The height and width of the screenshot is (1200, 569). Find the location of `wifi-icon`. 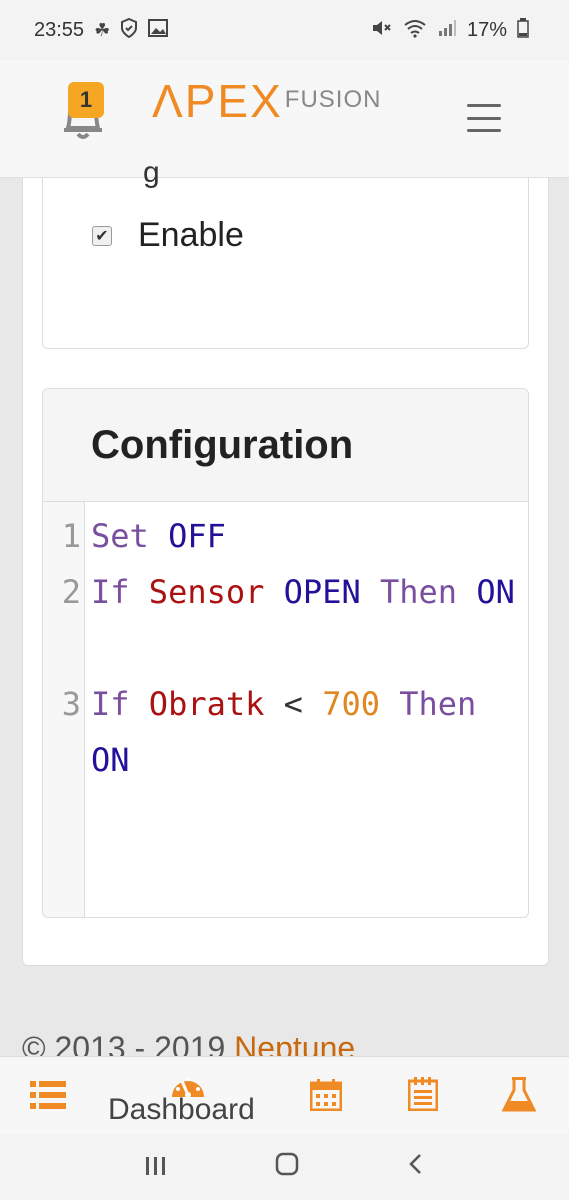

wifi-icon is located at coordinates (415, 30).